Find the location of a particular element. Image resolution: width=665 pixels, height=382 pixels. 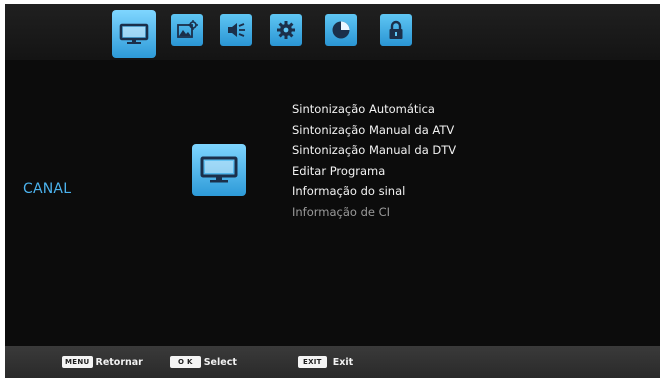

sound-speaker-icon is located at coordinates (236, 30).